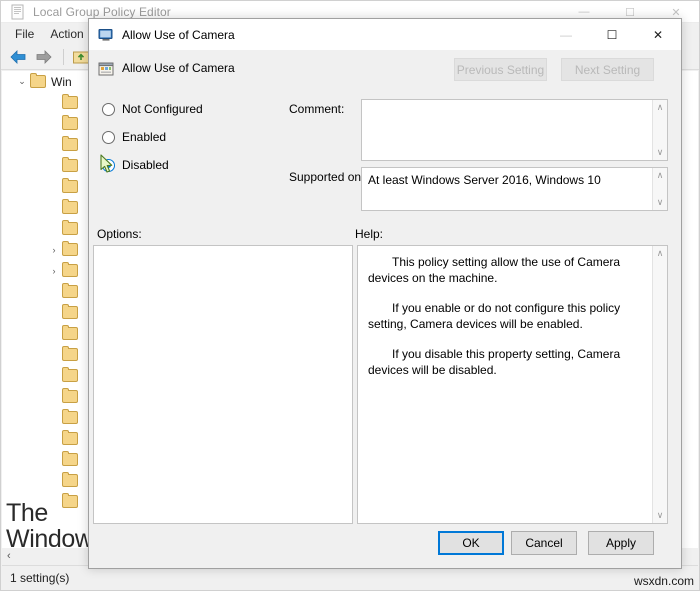 This screenshot has height=591, width=700. What do you see at coordinates (178, 34) in the screenshot?
I see `dialog-title-text: Allow Use of Camera` at bounding box center [178, 34].